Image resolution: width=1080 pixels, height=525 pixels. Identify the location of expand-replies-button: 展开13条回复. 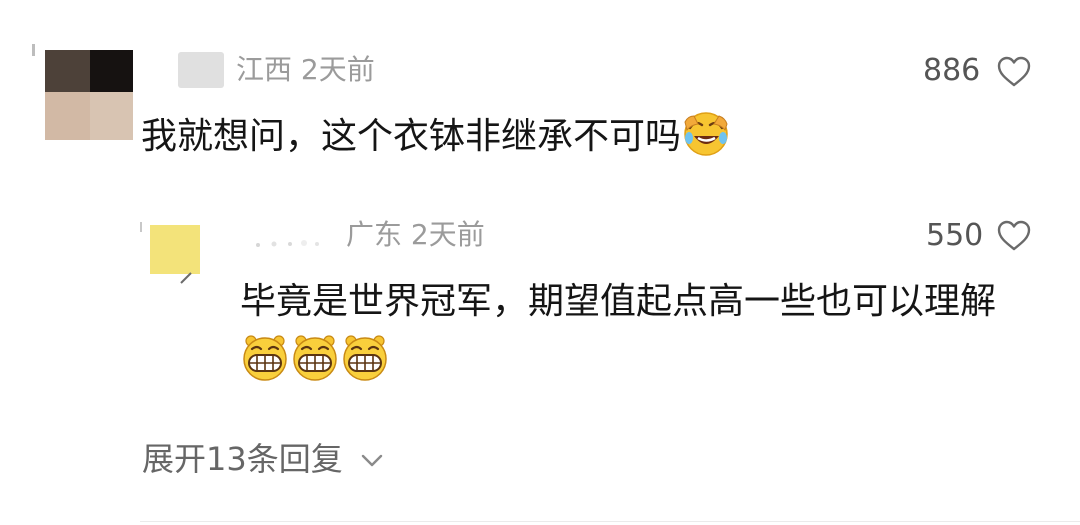
(262, 459).